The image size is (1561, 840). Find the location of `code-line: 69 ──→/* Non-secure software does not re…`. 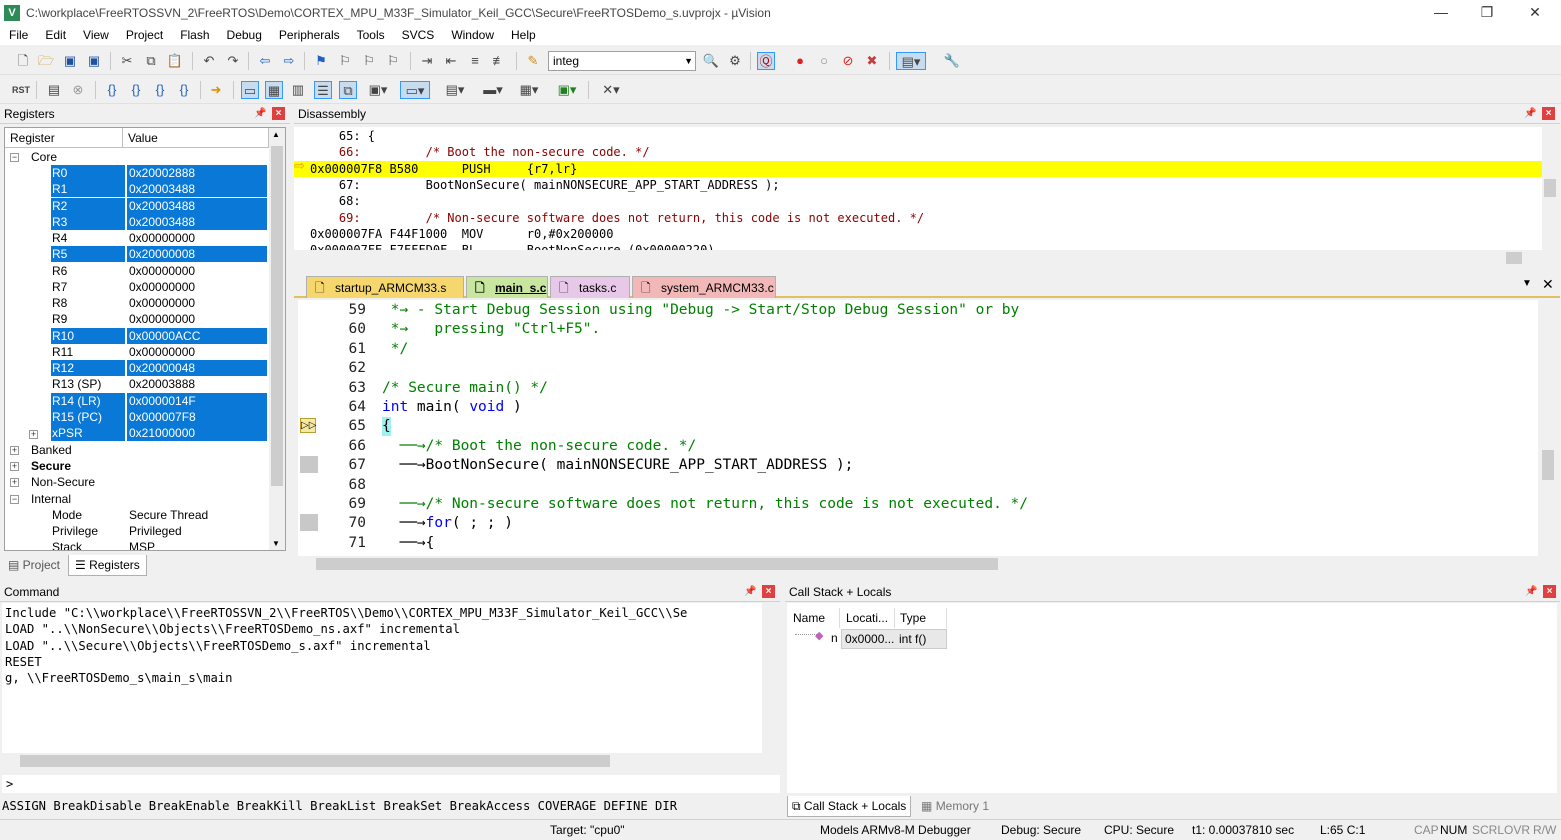

code-line: 69 ──→/* Non-secure software does not re… is located at coordinates (918, 504).